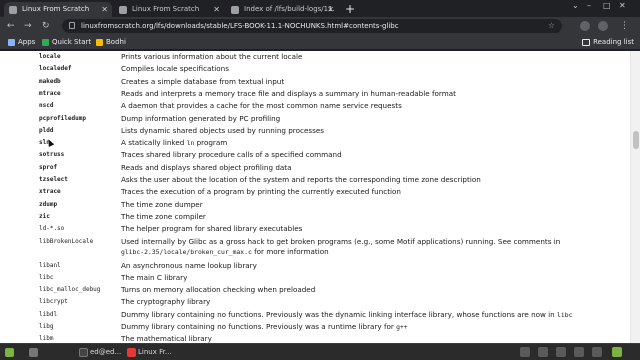 Image resolution: width=640 pixels, height=360 pixels. Describe the element at coordinates (597, 352) in the screenshot. I see `notification-icon` at that location.